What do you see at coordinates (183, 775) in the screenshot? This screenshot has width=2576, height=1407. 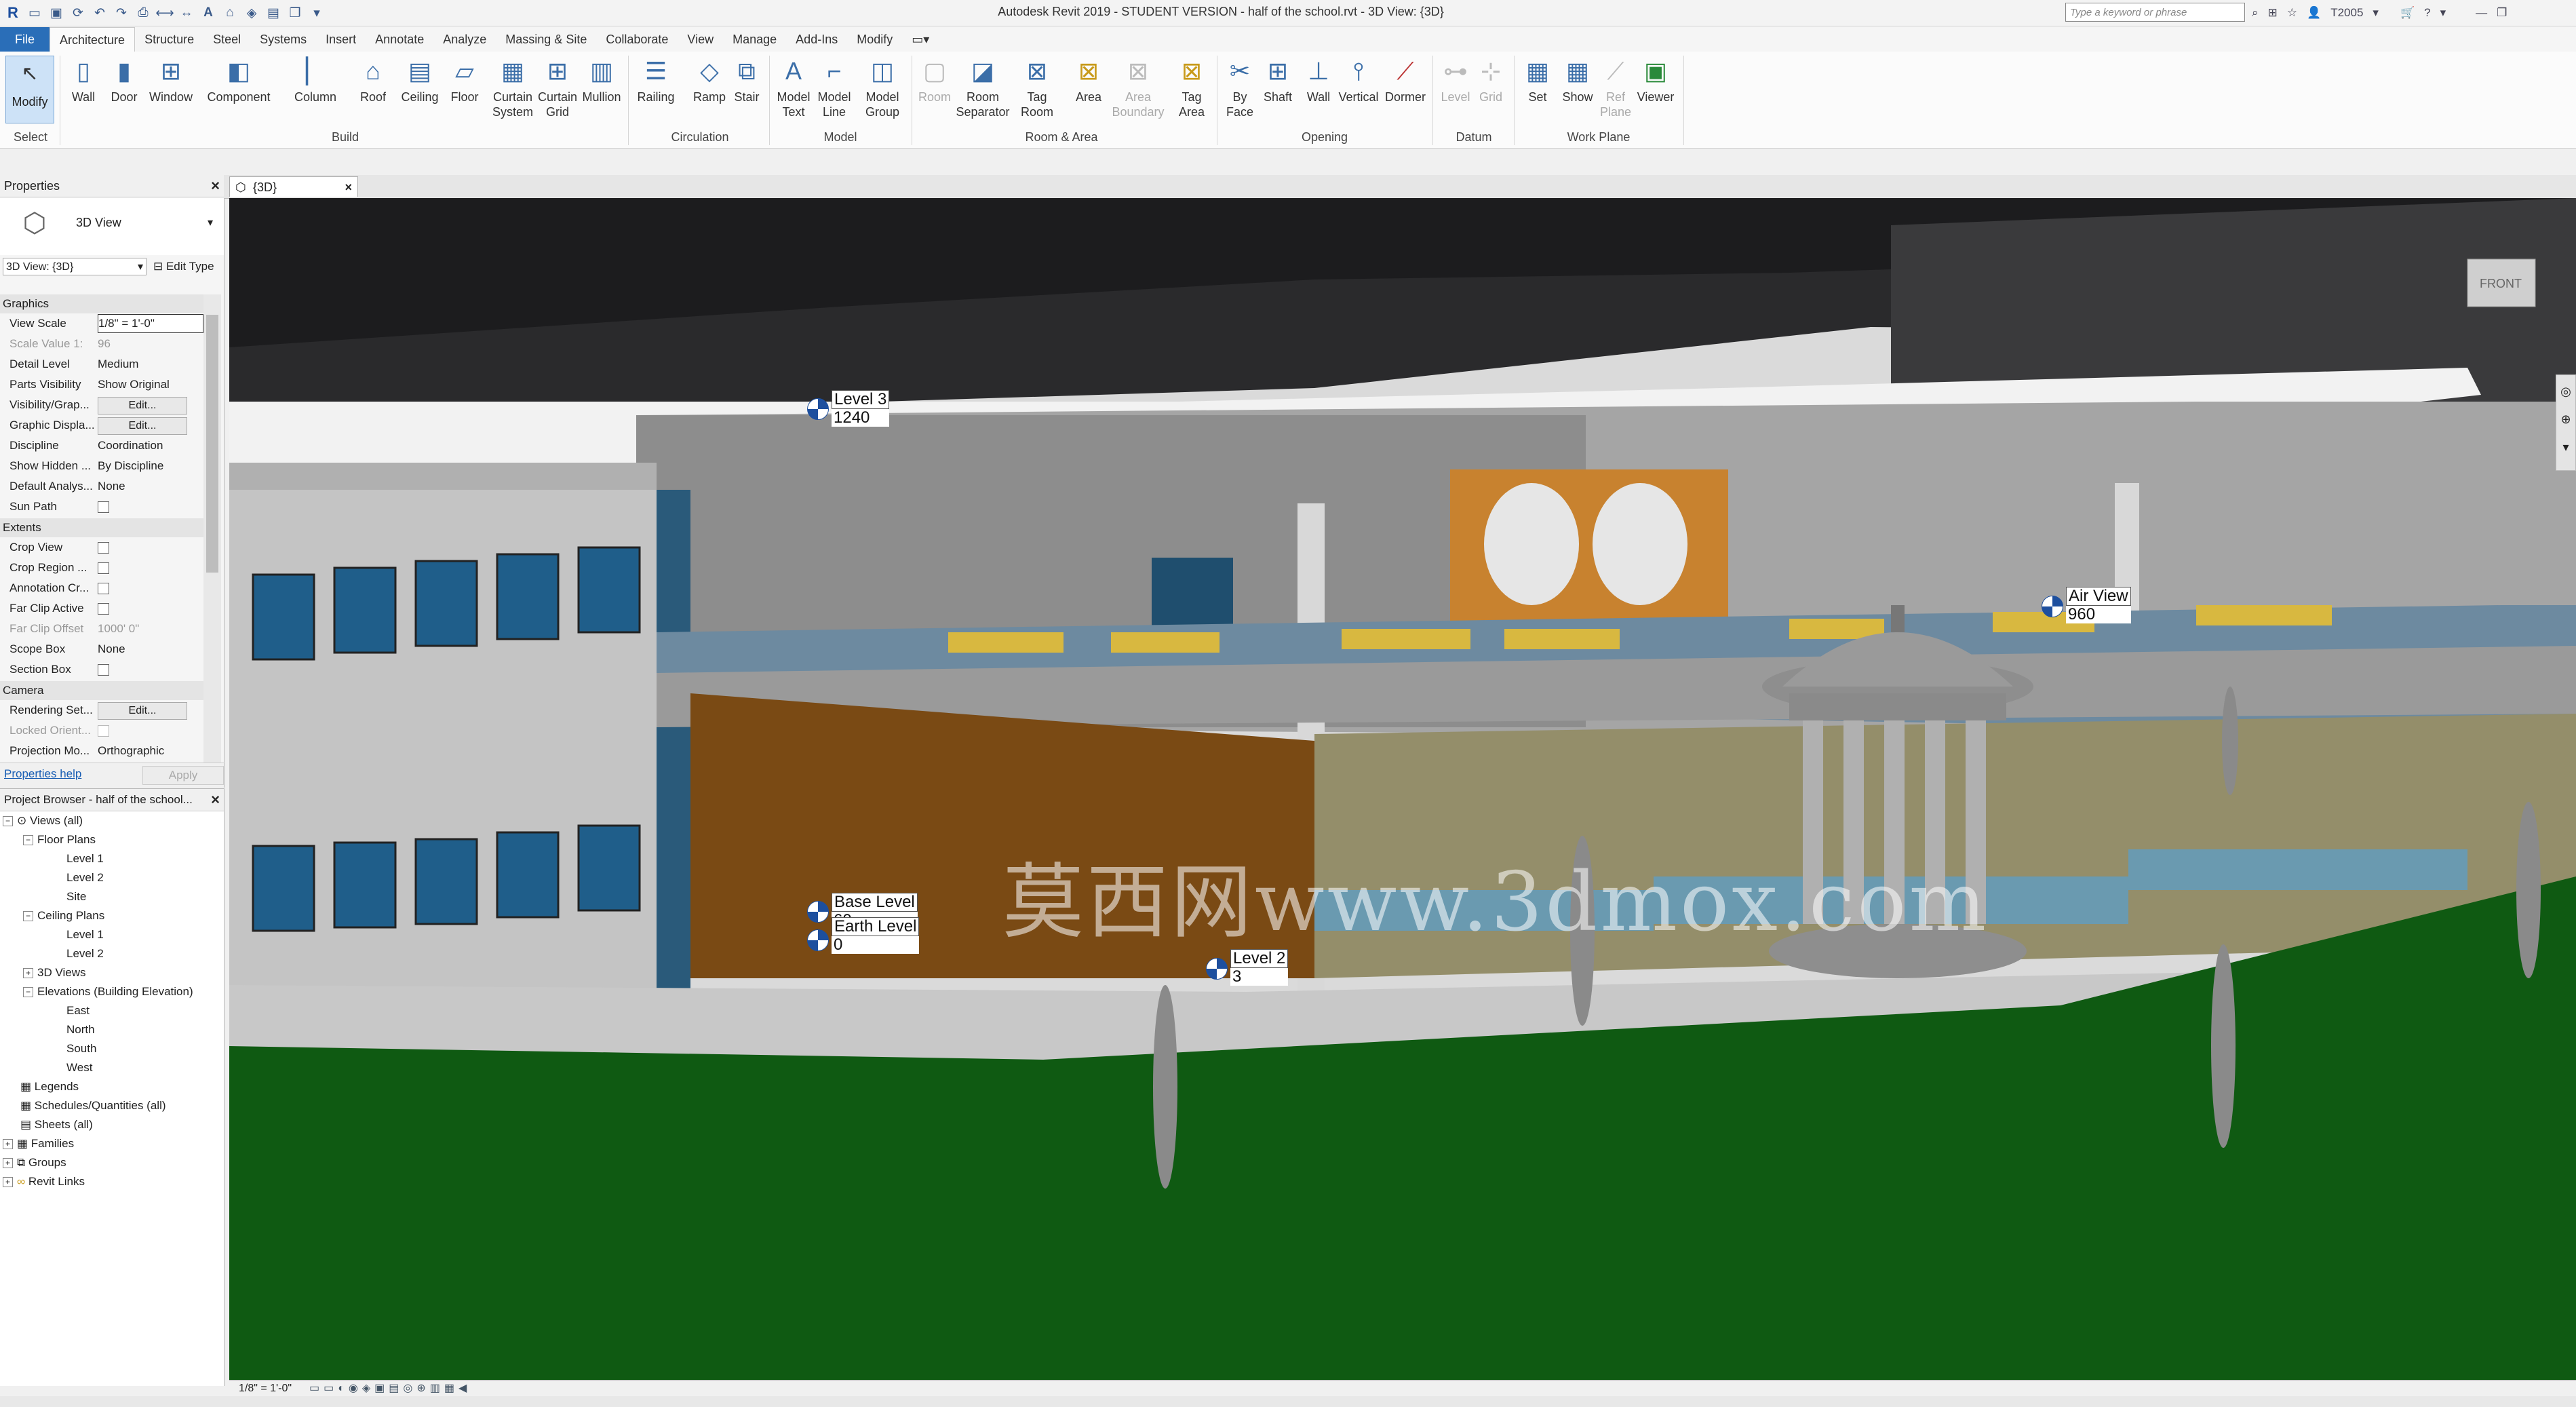 I see `apply-button: Apply` at bounding box center [183, 775].